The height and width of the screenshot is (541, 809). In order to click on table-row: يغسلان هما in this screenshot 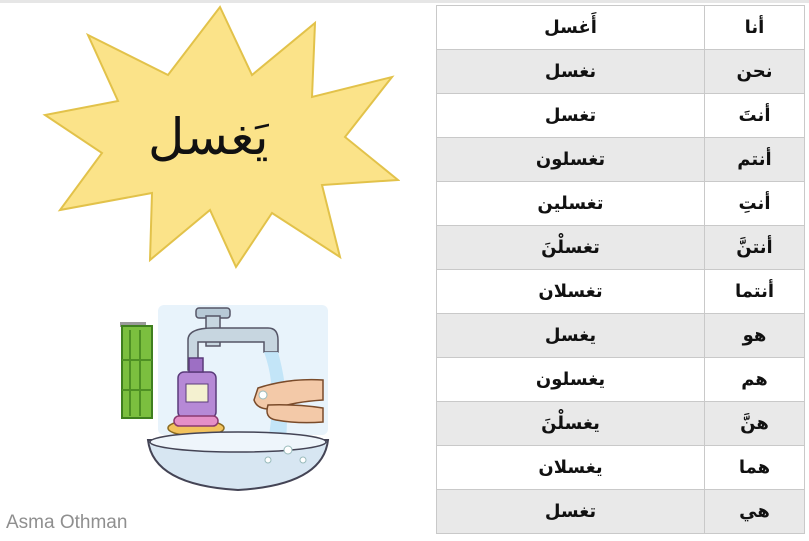, I will do `click(620, 467)`.